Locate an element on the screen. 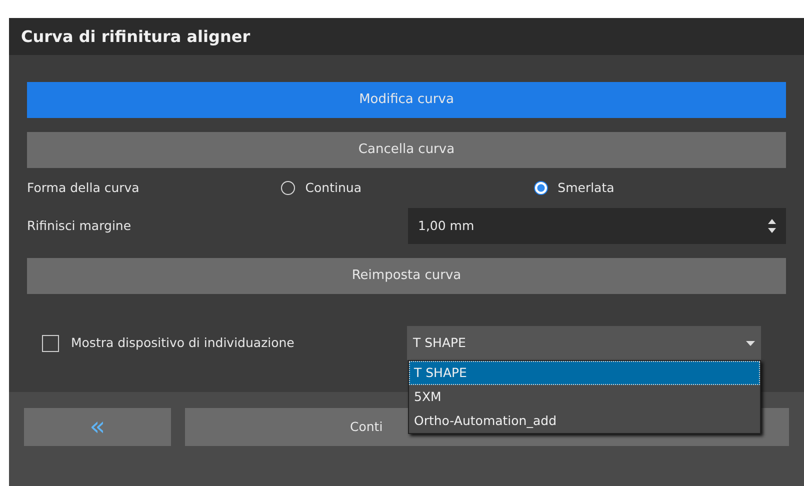  checkbox-label: Mostra dispositivo di individuazione is located at coordinates (183, 343).